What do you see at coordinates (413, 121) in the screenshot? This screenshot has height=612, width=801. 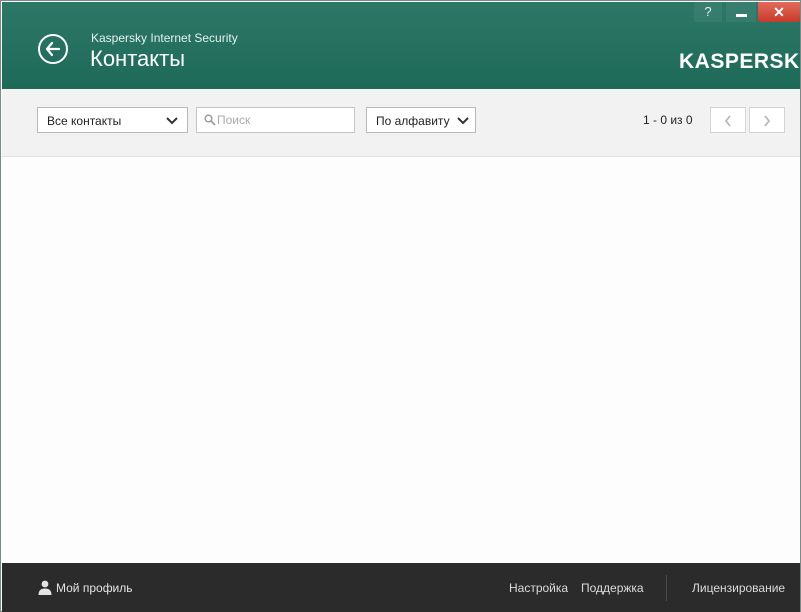 I see `sort-label: По алфавиту` at bounding box center [413, 121].